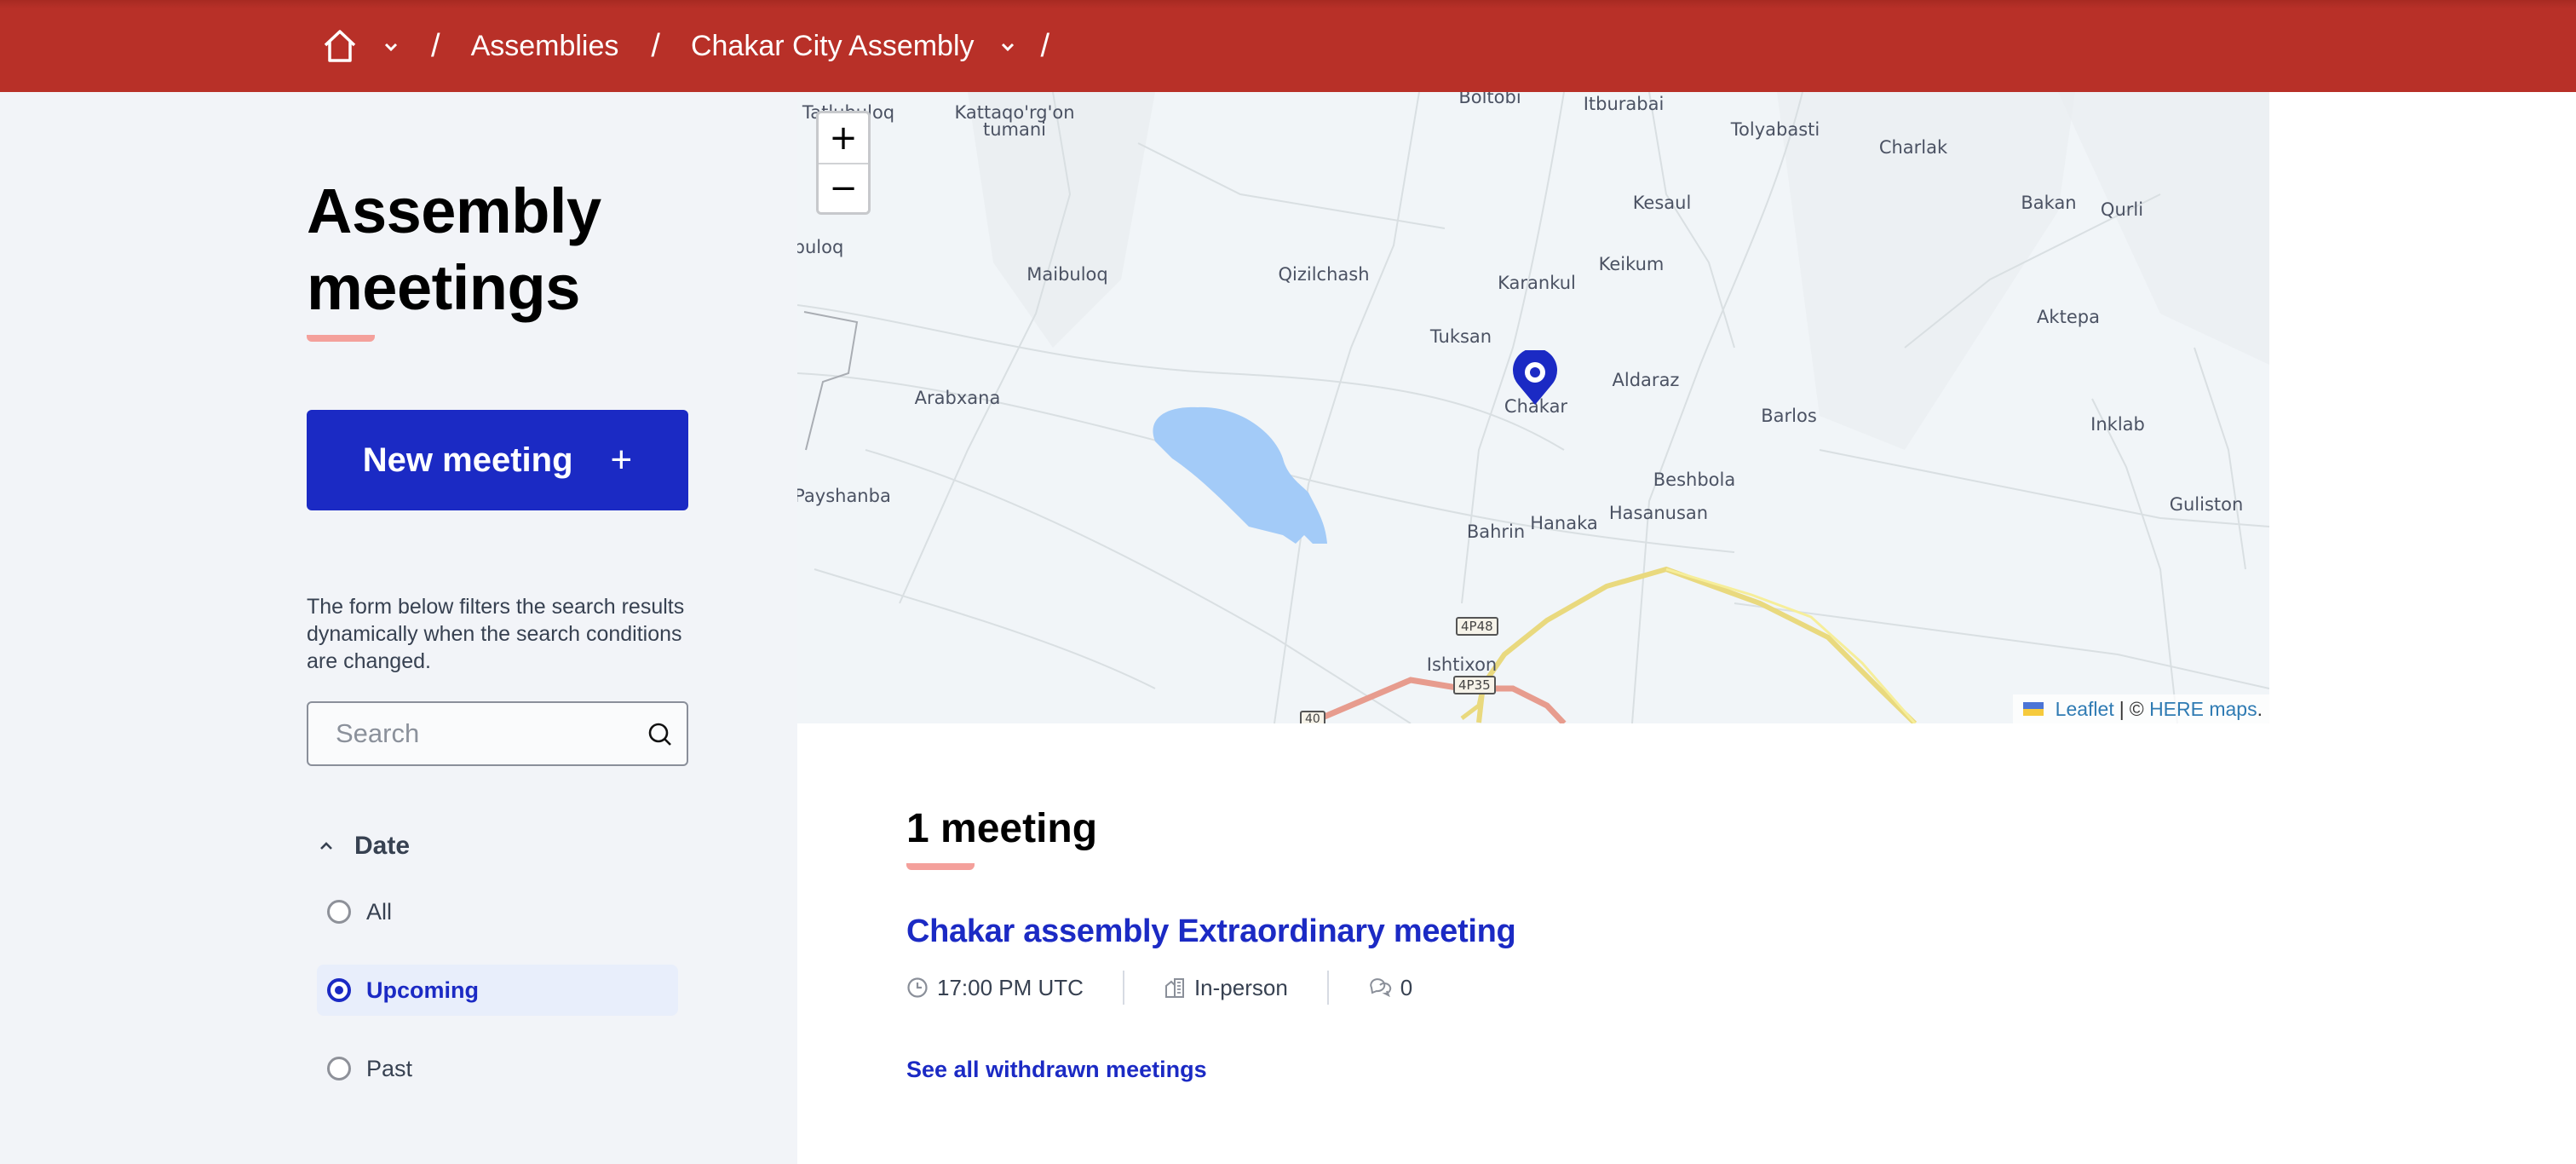 The image size is (2576, 1164). I want to click on meeting-type: In-person, so click(1226, 988).